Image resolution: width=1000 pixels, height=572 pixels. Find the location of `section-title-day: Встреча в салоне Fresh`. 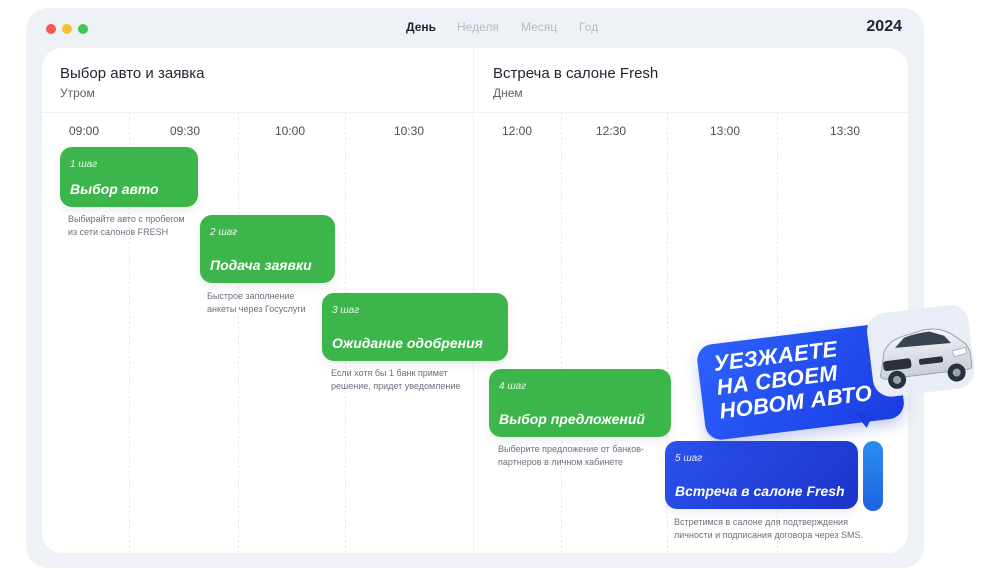

section-title-day: Встреча в салоне Fresh is located at coordinates (576, 73).